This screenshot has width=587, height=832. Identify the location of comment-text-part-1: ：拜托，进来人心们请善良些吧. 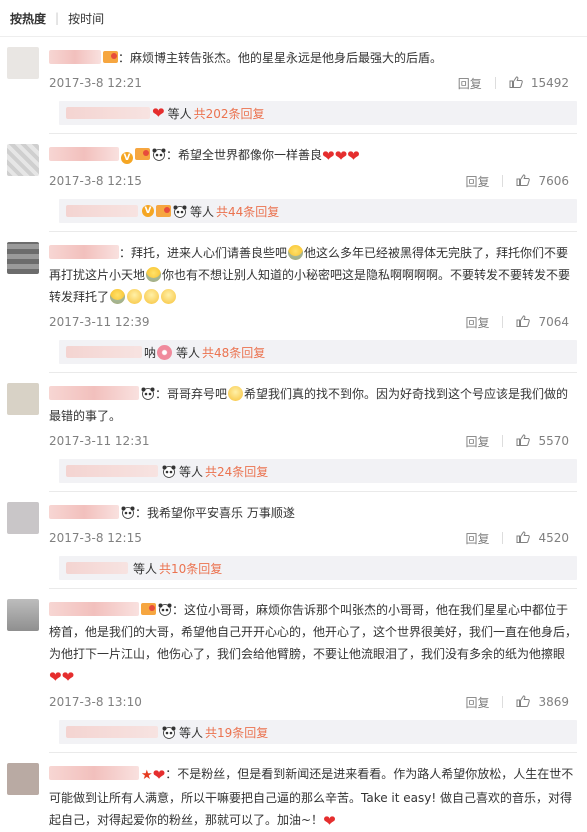
(203, 253).